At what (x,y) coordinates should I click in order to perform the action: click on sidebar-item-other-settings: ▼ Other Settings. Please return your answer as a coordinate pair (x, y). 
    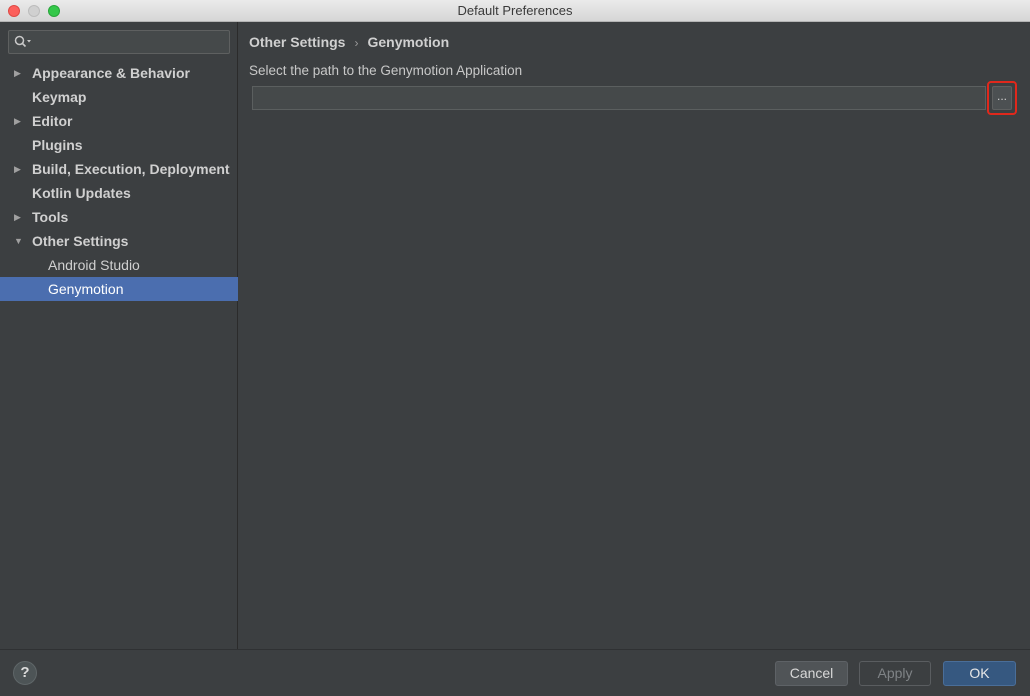
    Looking at the image, I should click on (119, 241).